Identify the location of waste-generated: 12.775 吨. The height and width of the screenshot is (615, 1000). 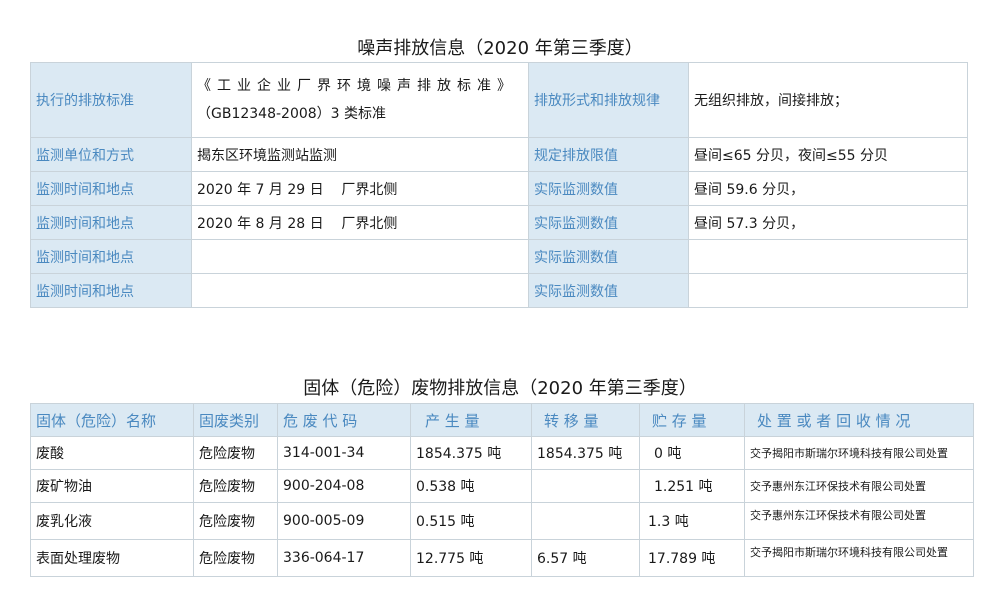
(471, 558).